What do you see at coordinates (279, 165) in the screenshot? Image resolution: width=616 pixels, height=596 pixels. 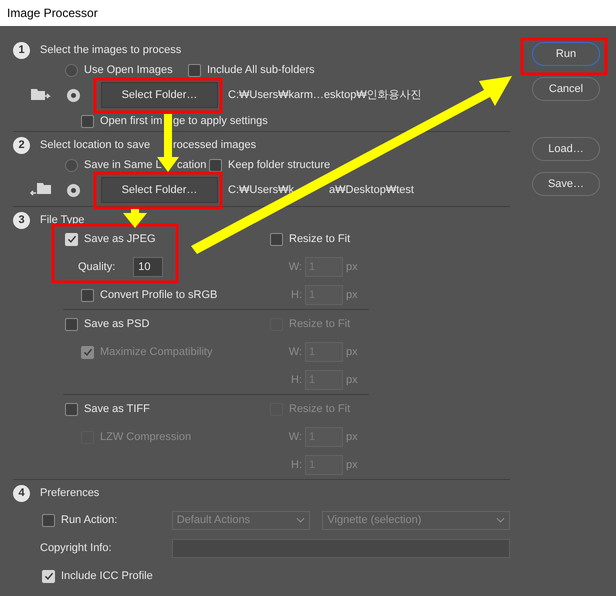 I see `checkbox-label: Keep folder structure` at bounding box center [279, 165].